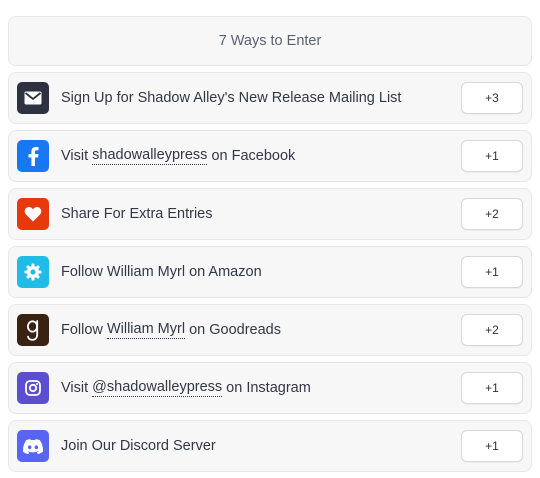 The image size is (540, 478). I want to click on entry-label: Join Our Discord Server, so click(138, 446).